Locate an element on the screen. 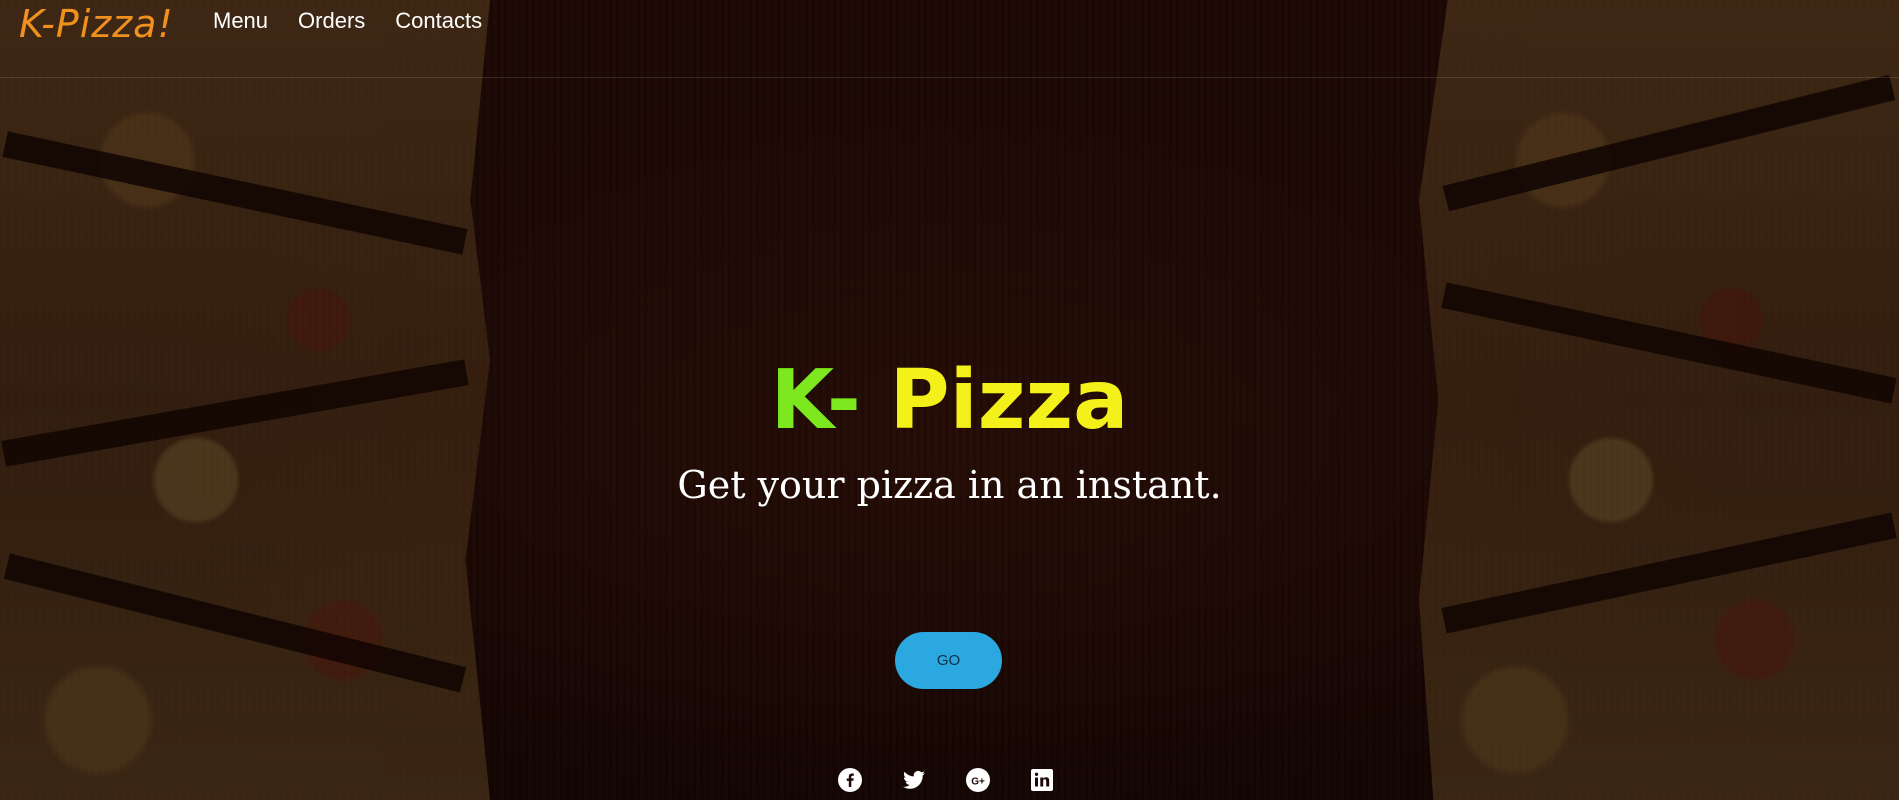  go-button: GO is located at coordinates (948, 660).